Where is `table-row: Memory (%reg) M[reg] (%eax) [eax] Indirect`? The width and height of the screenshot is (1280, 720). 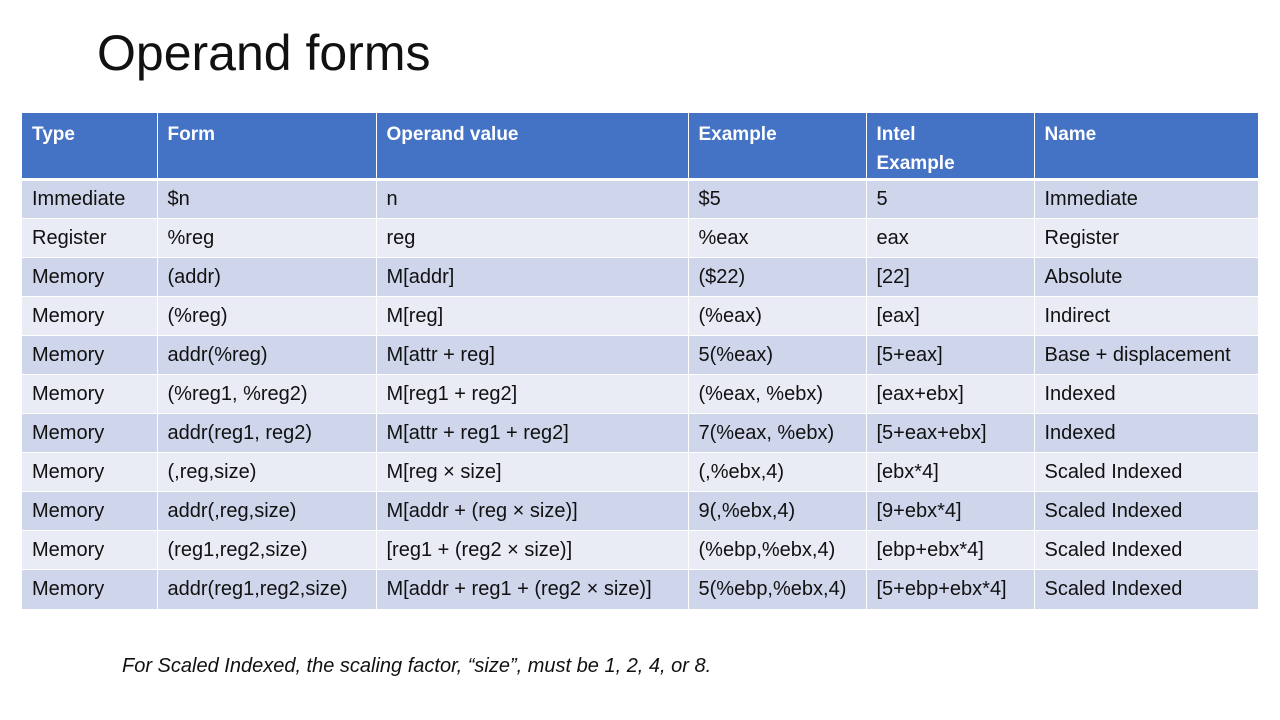
table-row: Memory (%reg) M[reg] (%eax) [eax] Indirect is located at coordinates (640, 316).